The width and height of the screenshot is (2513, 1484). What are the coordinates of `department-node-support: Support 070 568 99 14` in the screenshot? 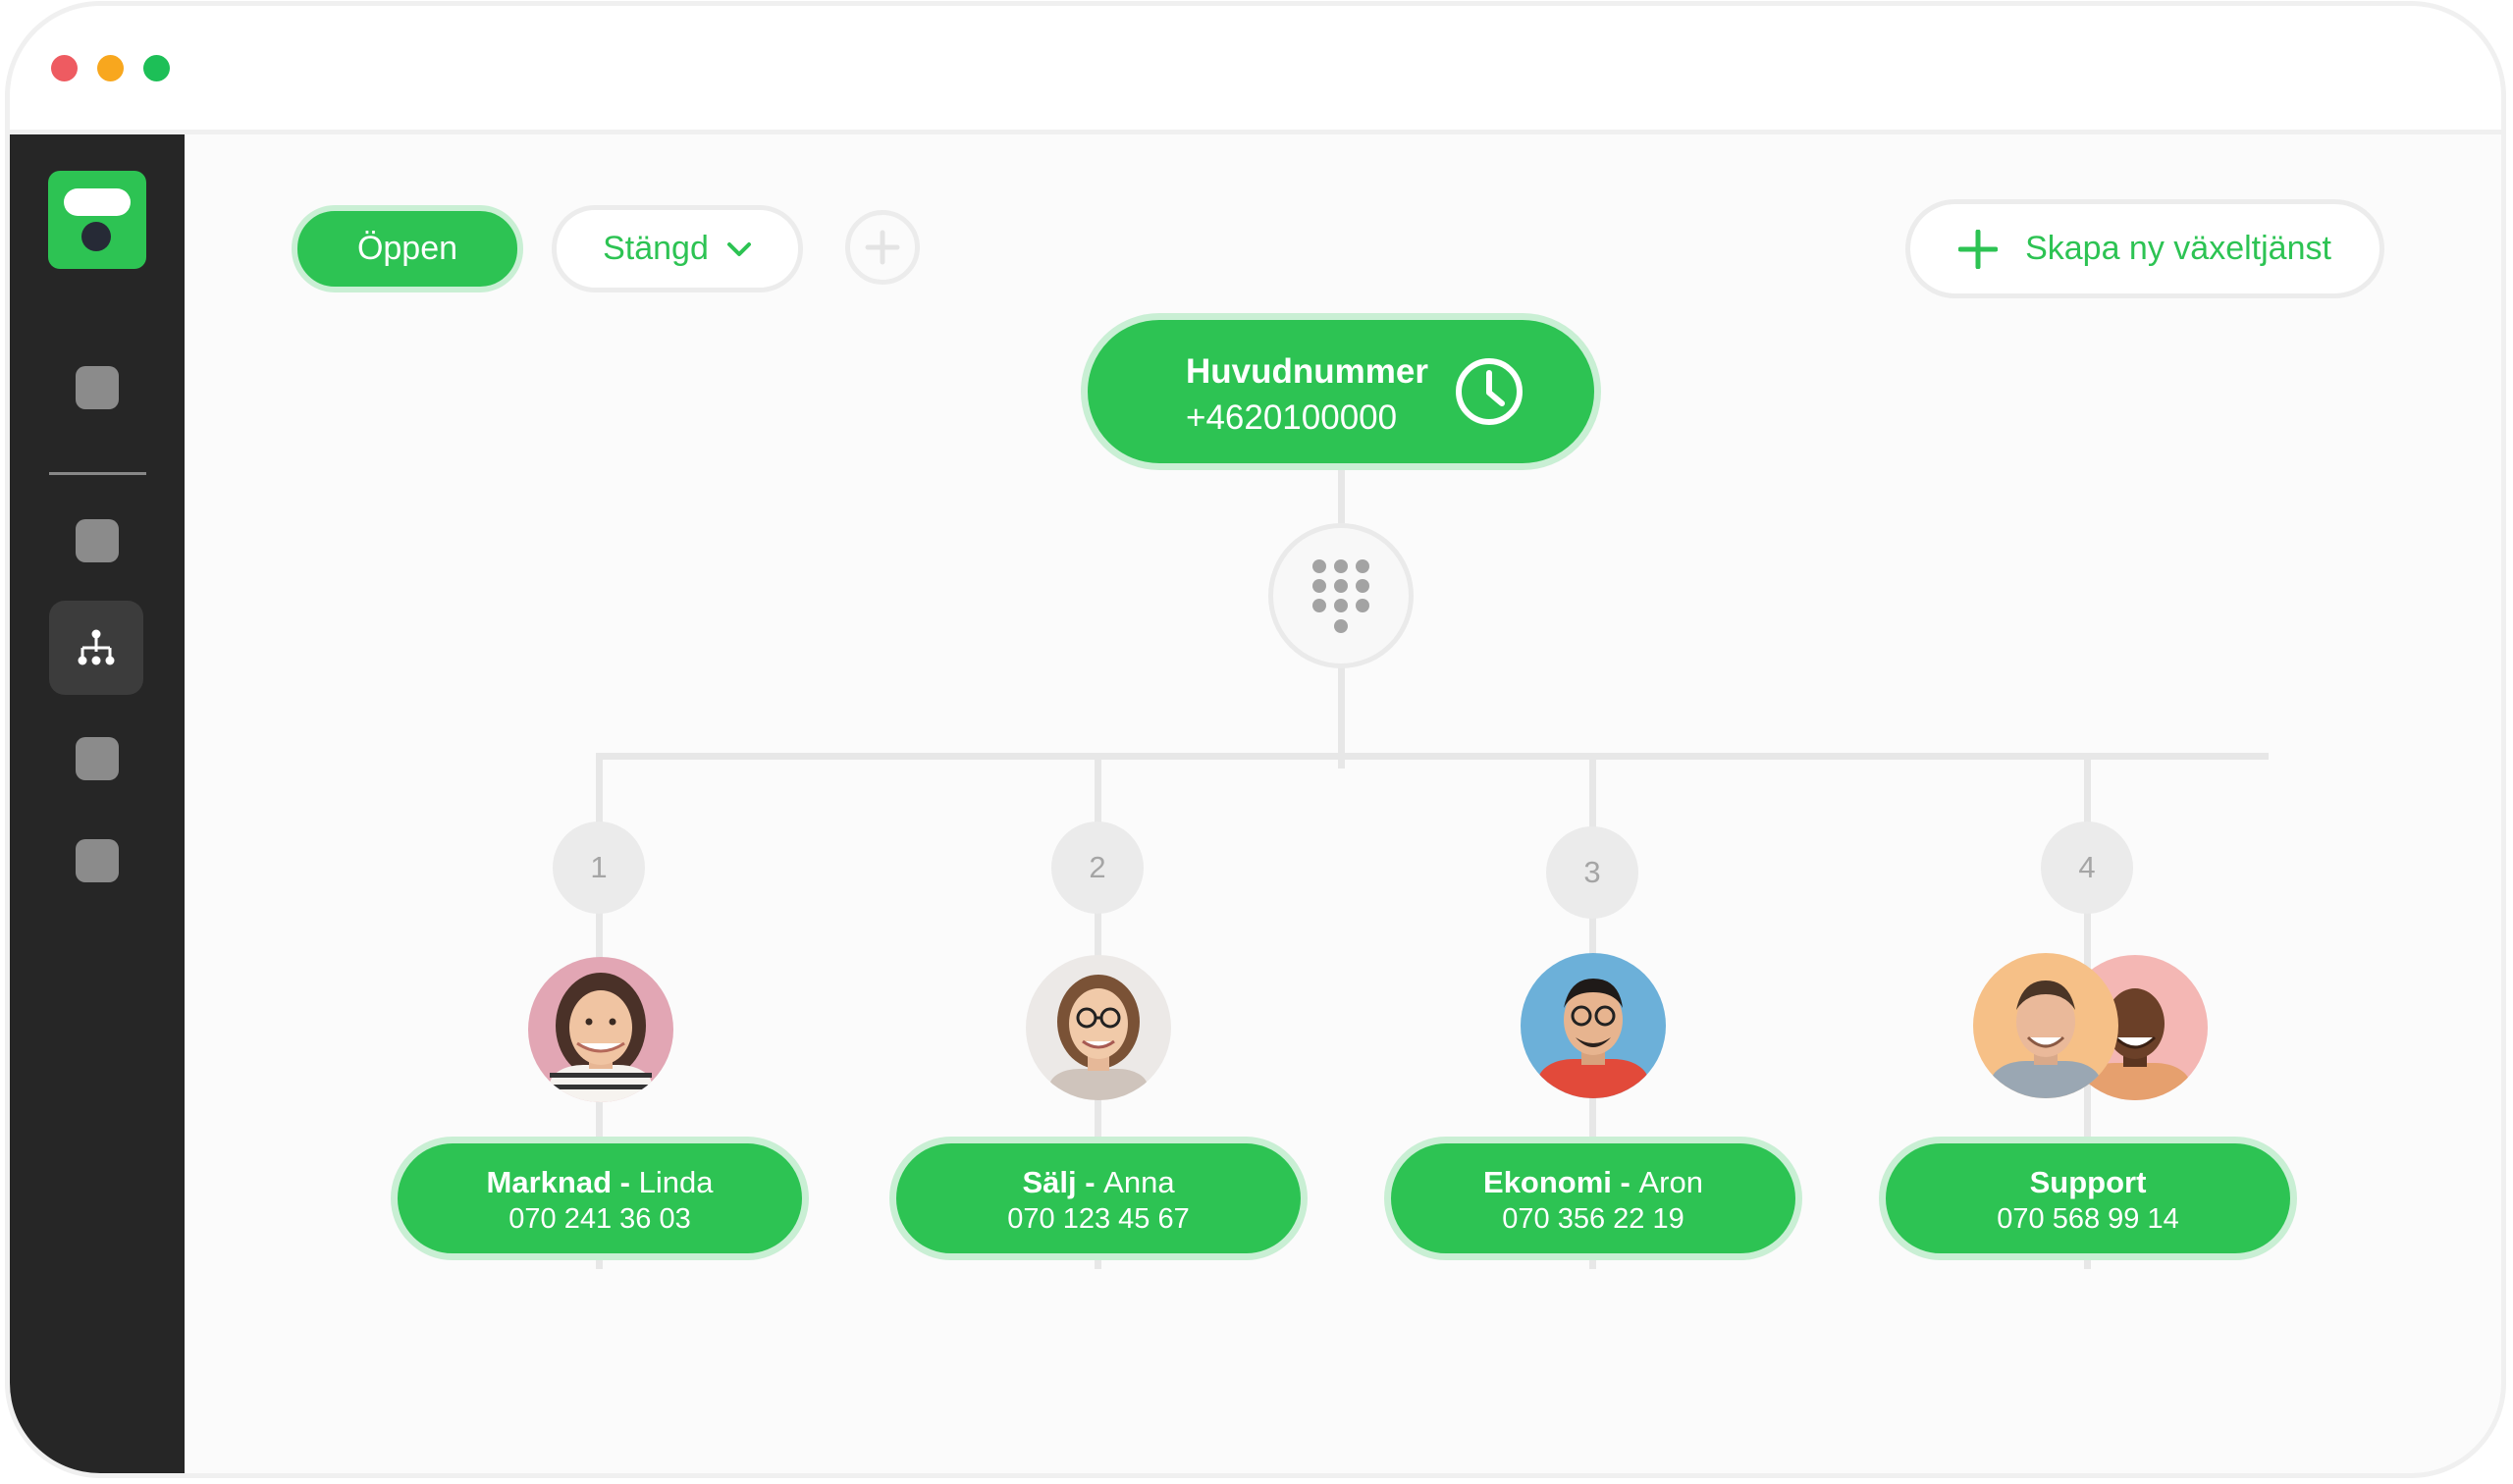 It's located at (2088, 1198).